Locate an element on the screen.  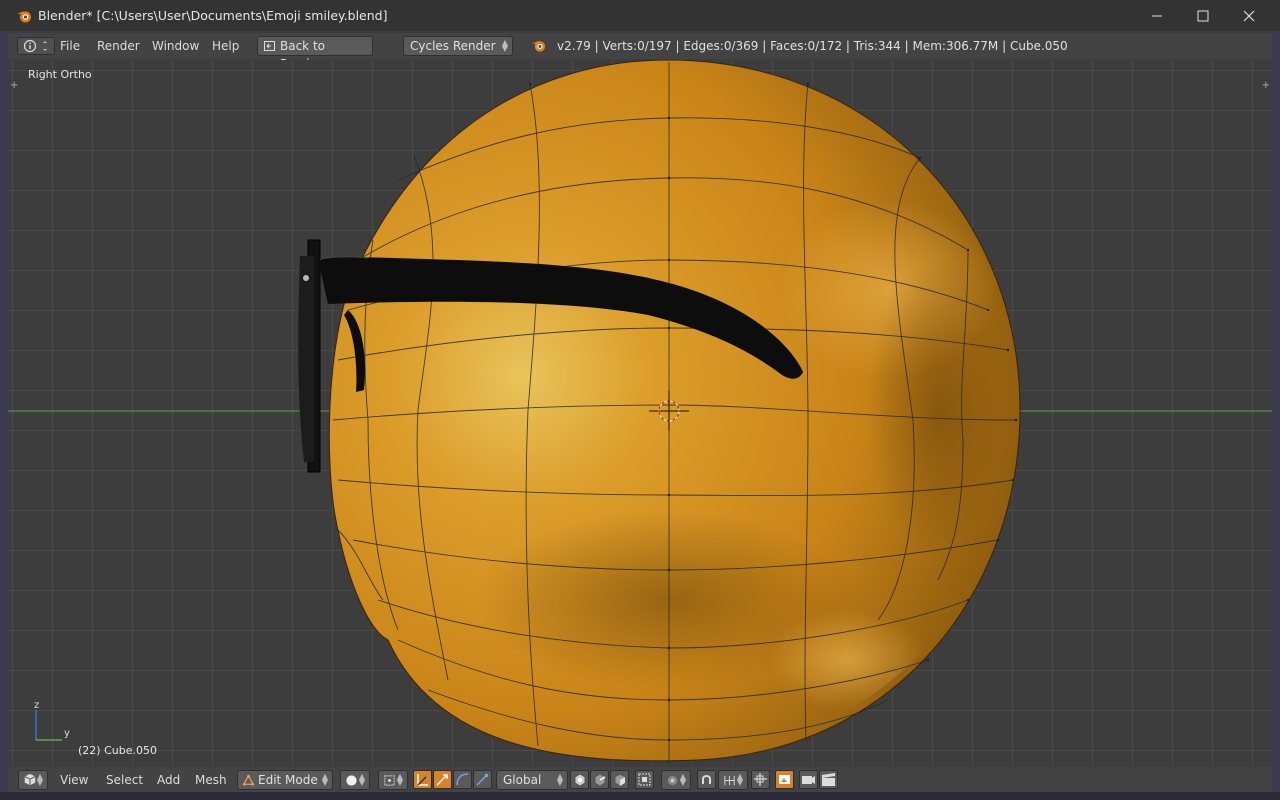
menu-file: File is located at coordinates (70, 46).